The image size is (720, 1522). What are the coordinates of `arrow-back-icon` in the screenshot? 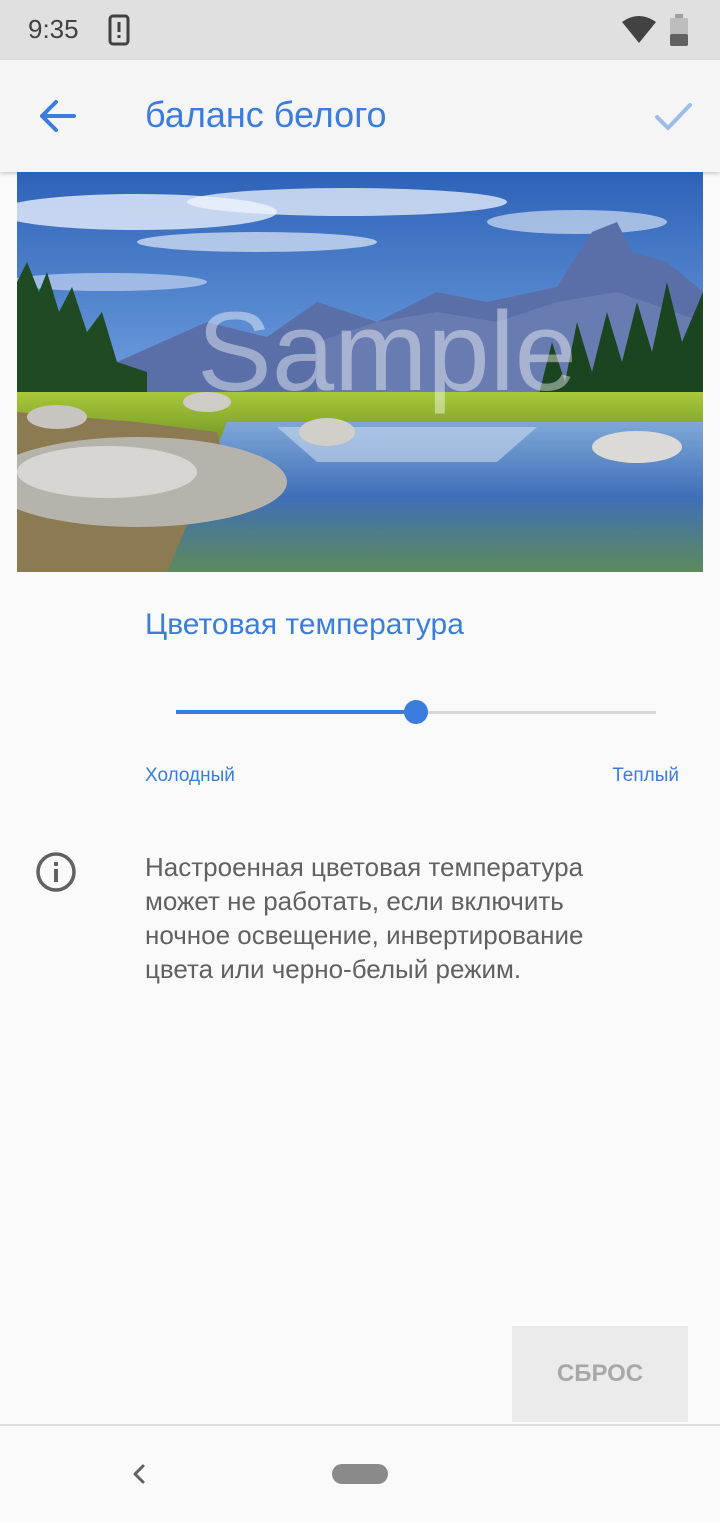 It's located at (58, 116).